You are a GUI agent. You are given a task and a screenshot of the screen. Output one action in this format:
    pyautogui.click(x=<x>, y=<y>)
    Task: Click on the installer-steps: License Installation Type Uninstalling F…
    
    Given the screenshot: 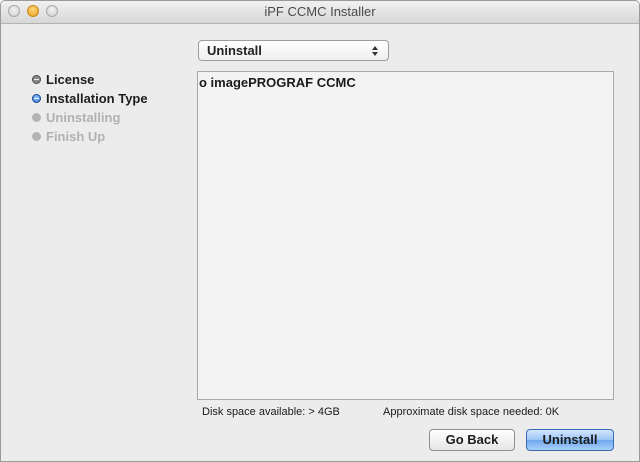 What is the action you would take?
    pyautogui.click(x=112, y=108)
    